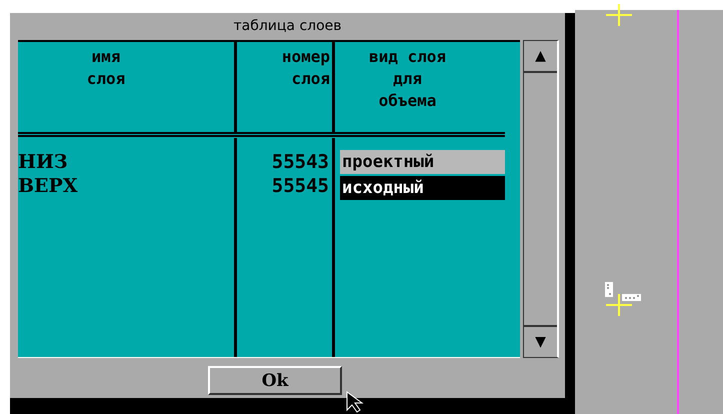  I want to click on table-cell-text: 55545, so click(300, 186).